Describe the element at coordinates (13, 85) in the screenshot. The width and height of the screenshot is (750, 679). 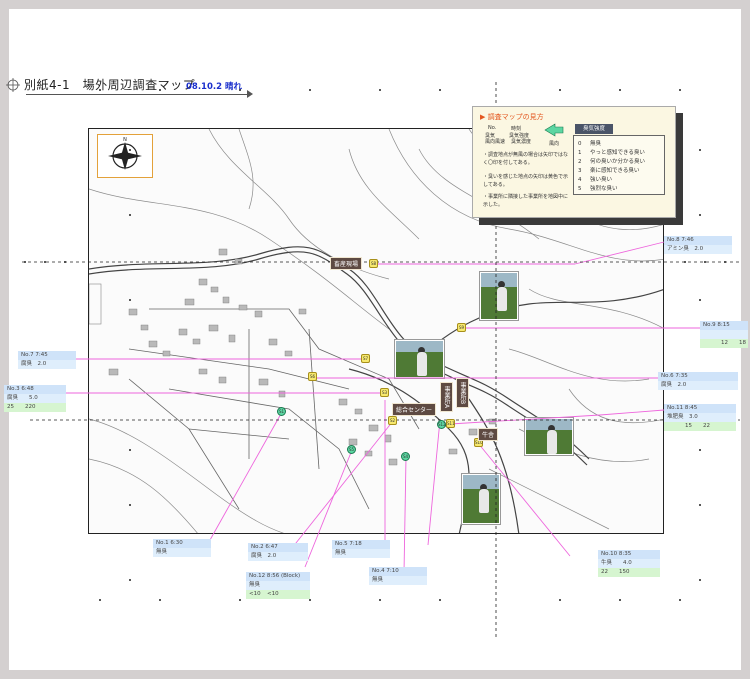
I see `registration-mark-icon` at that location.